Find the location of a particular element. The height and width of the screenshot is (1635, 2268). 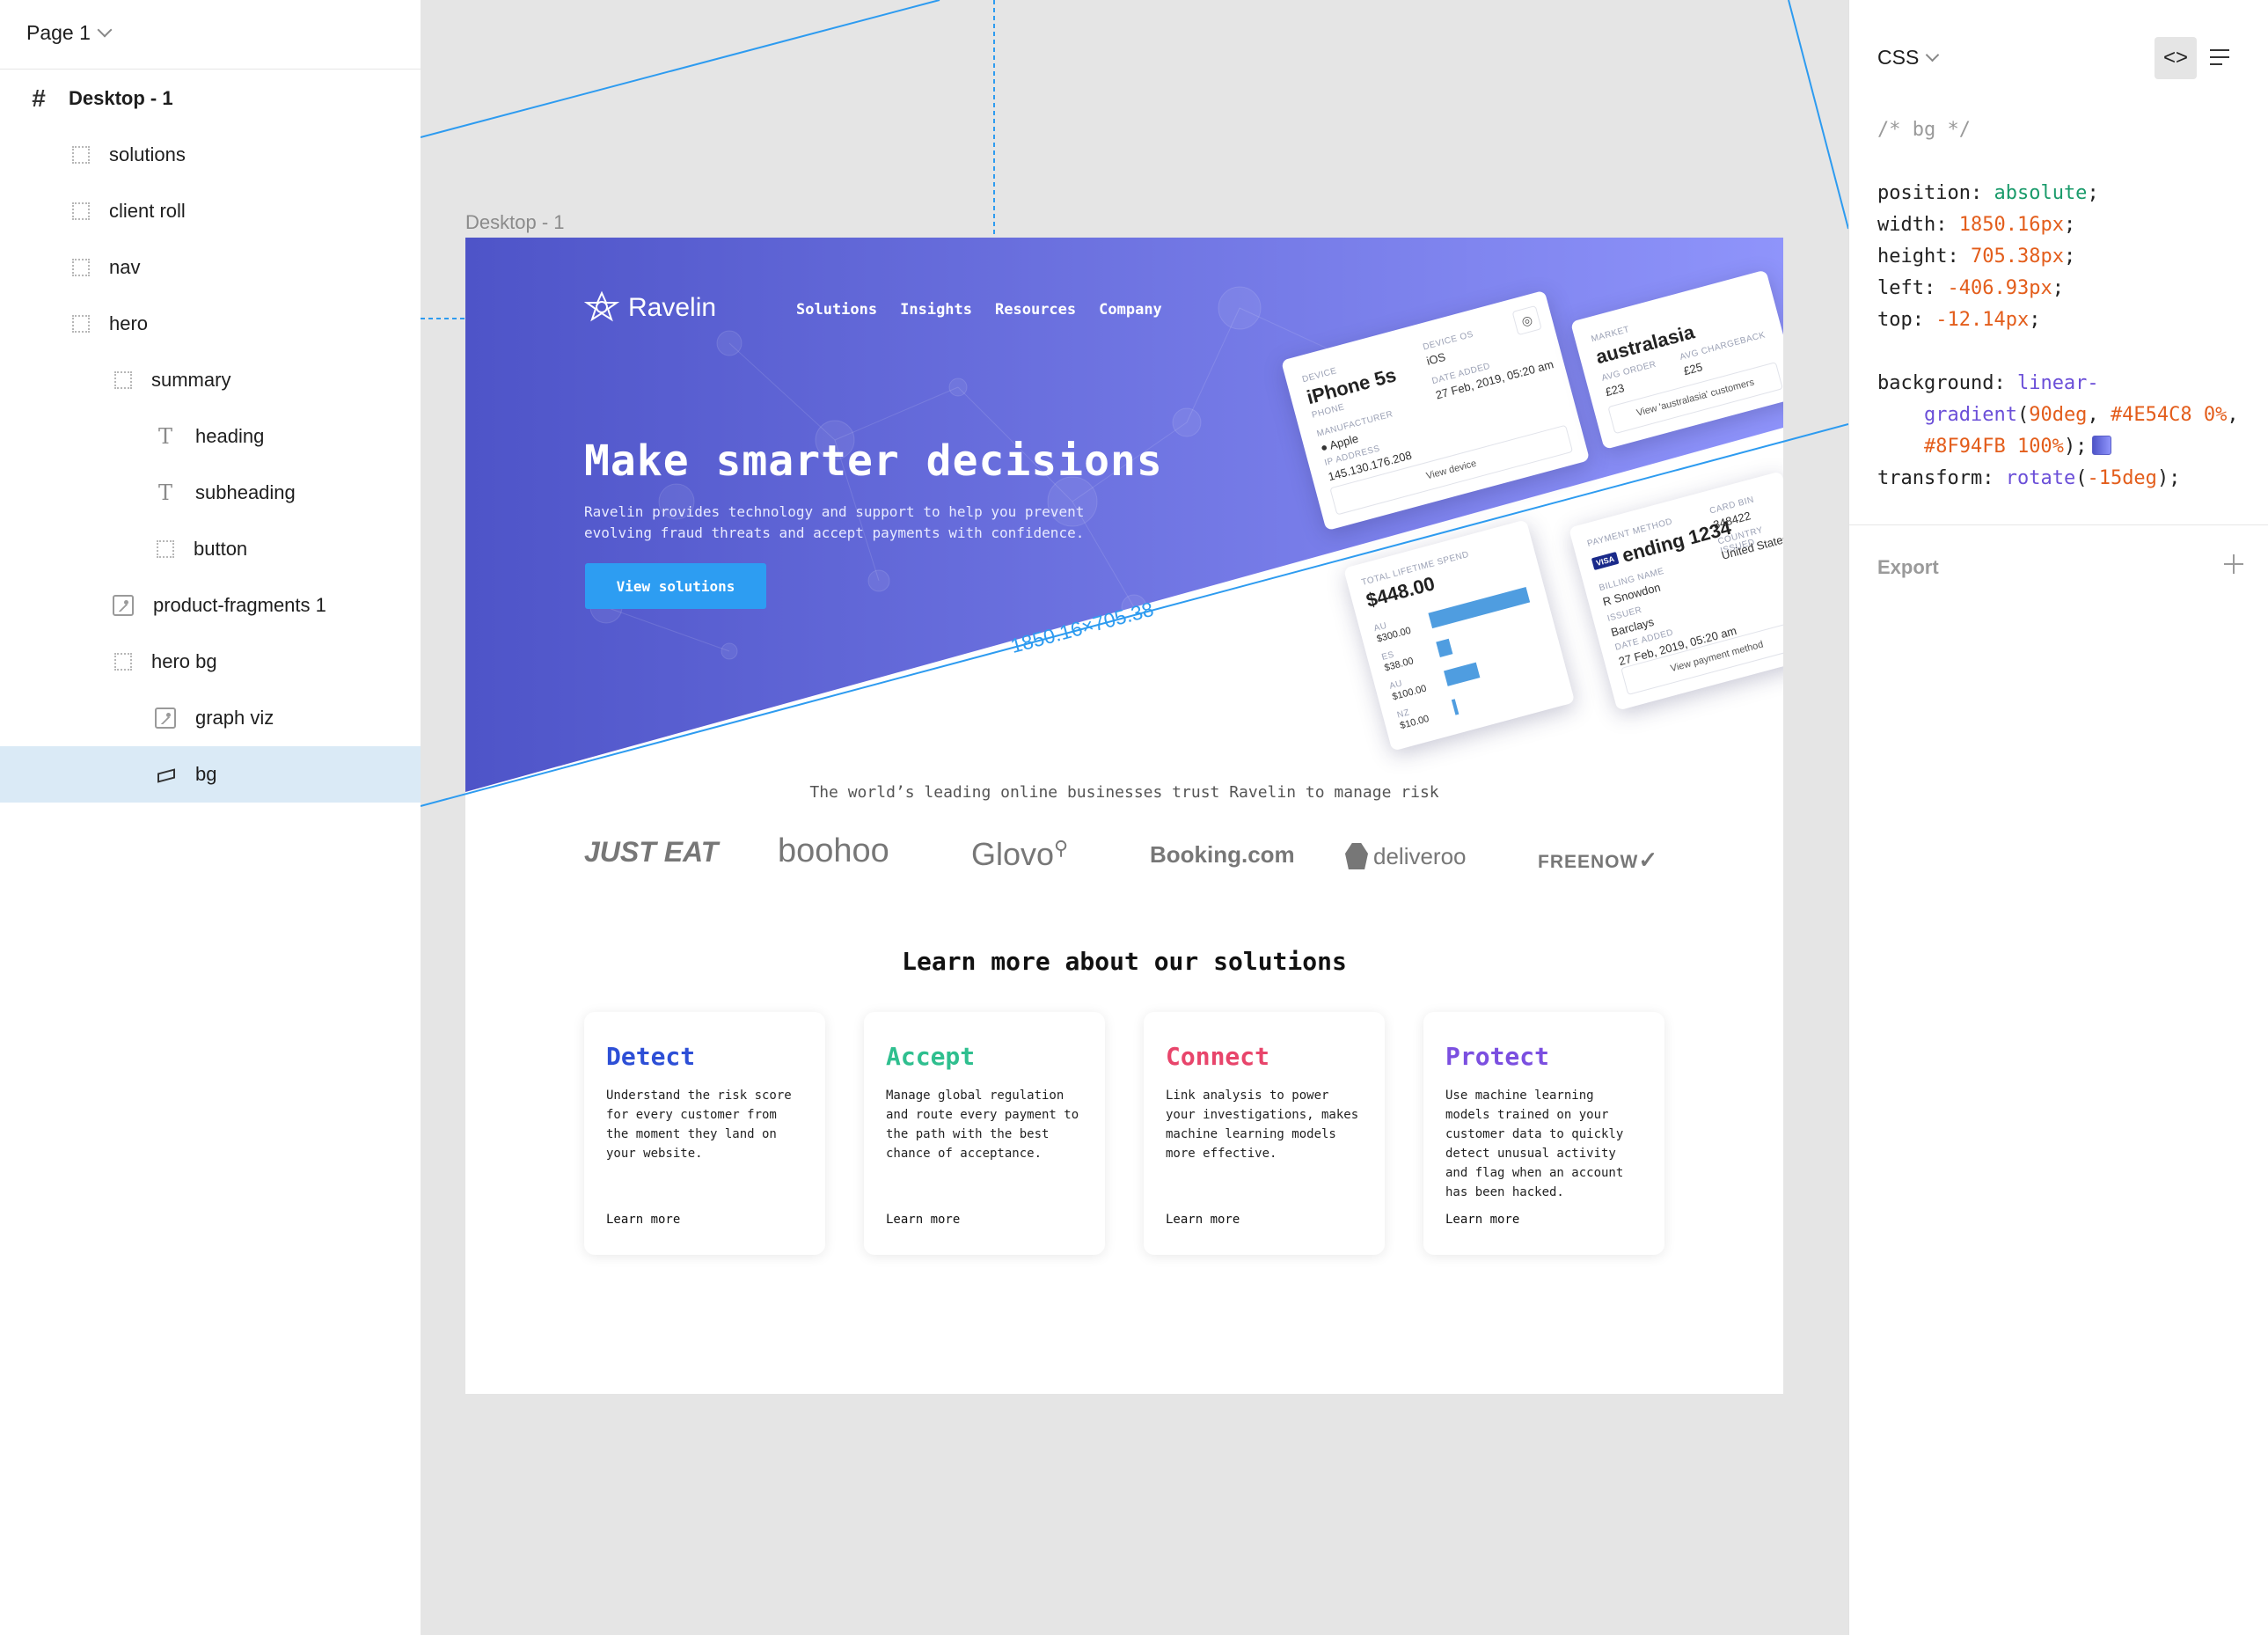

code-value: -406.93px is located at coordinates (1999, 288).